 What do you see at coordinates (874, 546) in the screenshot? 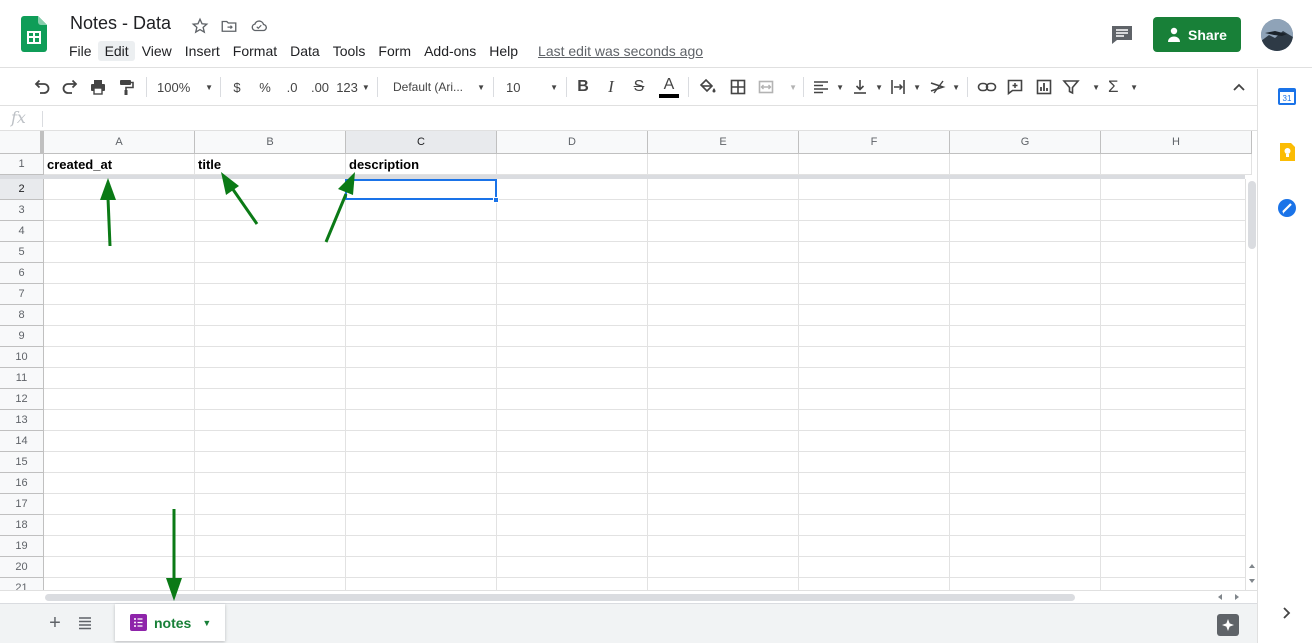
I see `cell-f19` at bounding box center [874, 546].